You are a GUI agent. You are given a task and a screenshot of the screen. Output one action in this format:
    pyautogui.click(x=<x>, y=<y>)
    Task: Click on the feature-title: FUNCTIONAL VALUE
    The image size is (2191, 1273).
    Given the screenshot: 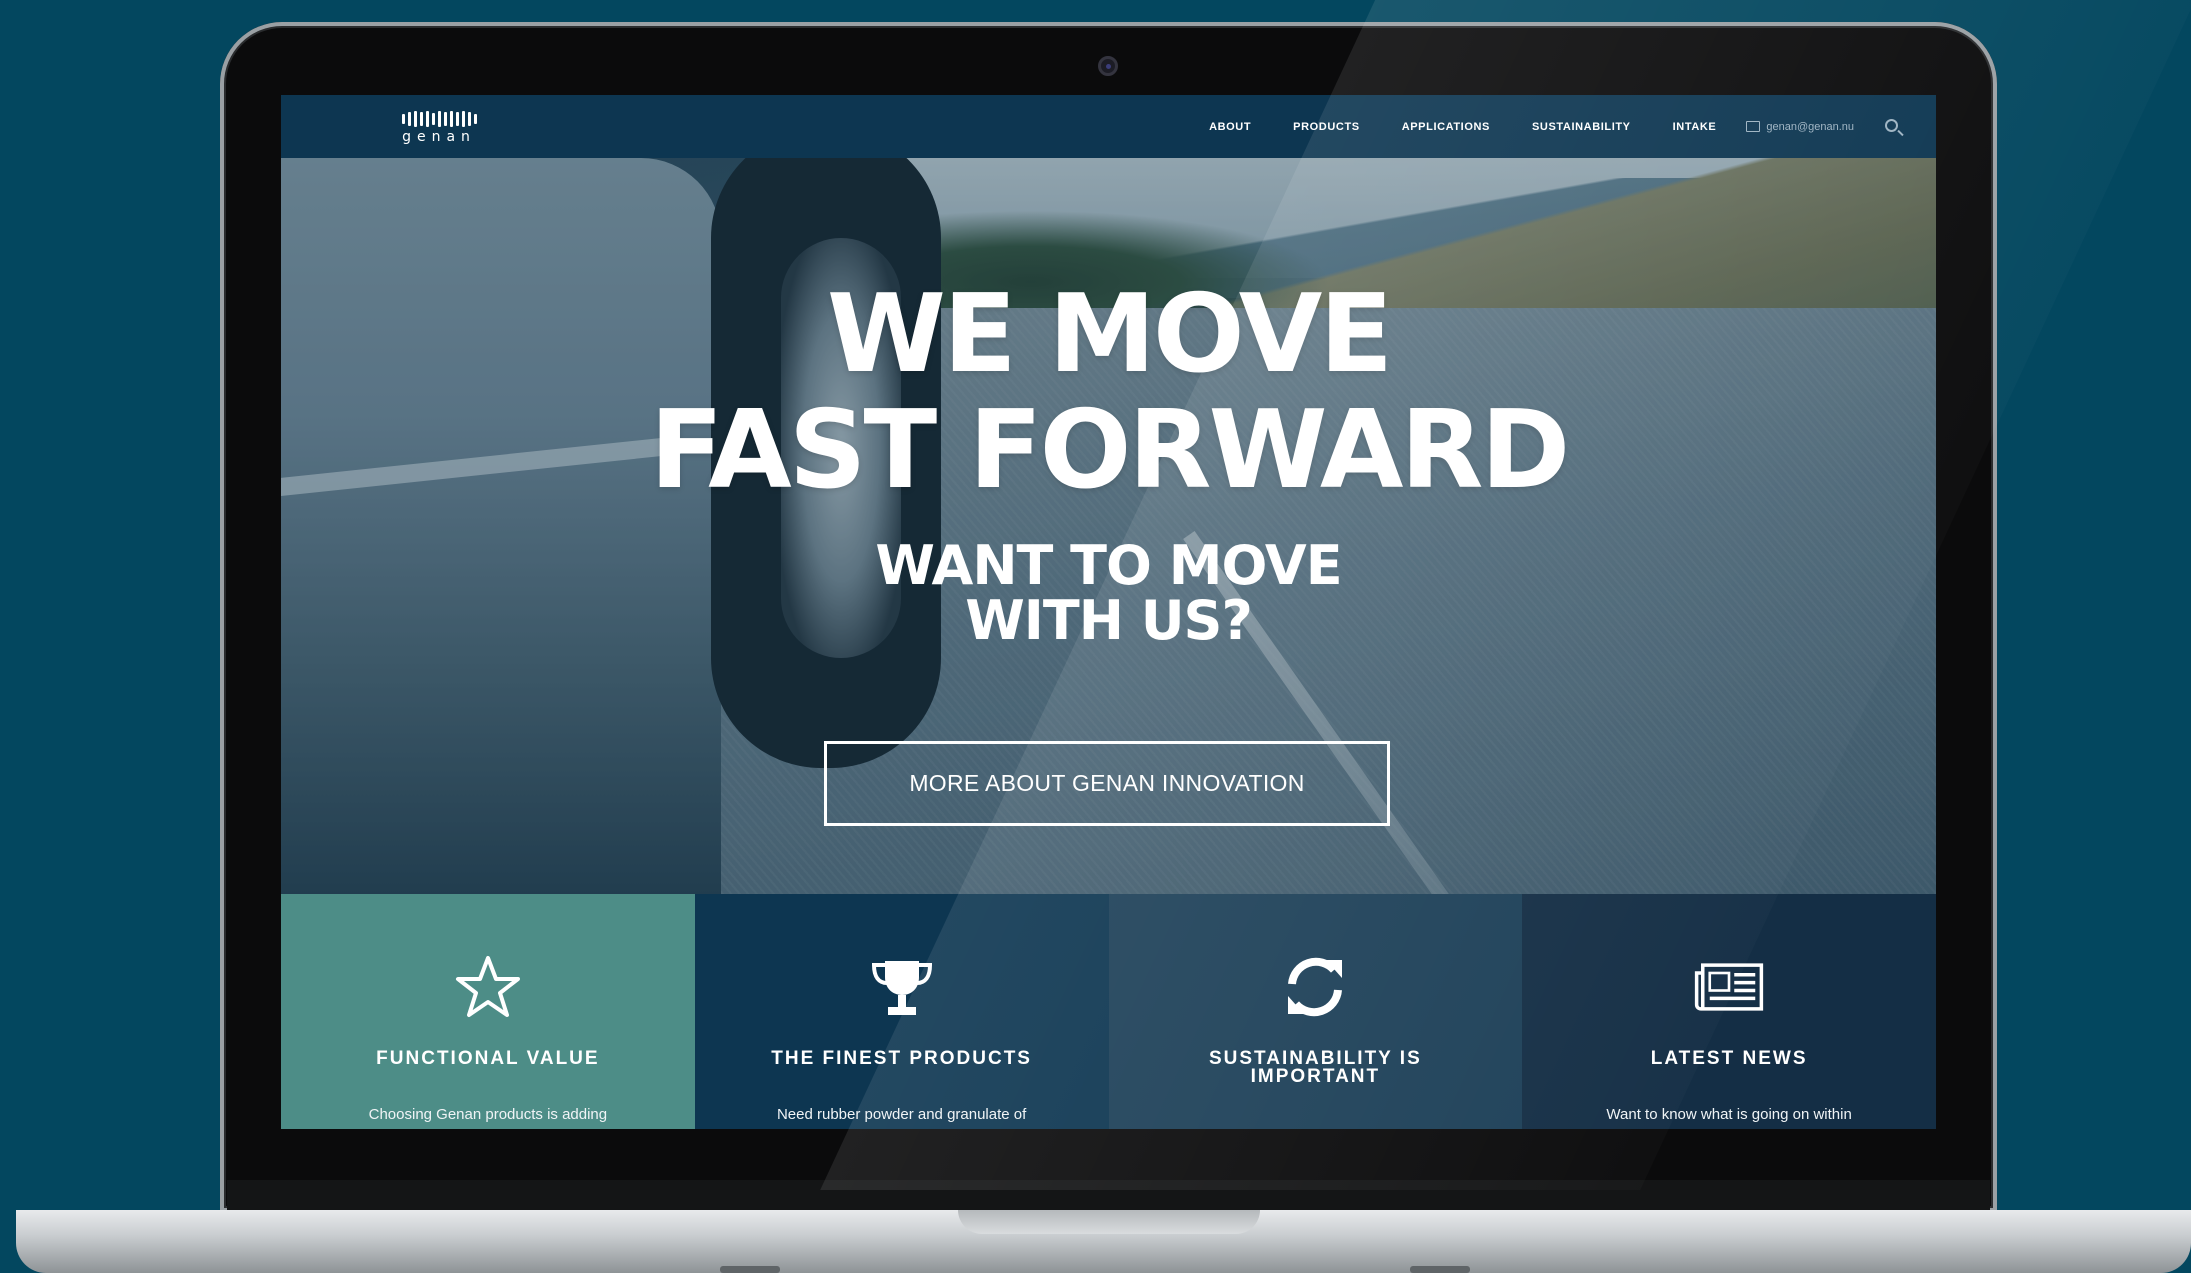 What is the action you would take?
    pyautogui.click(x=488, y=1058)
    